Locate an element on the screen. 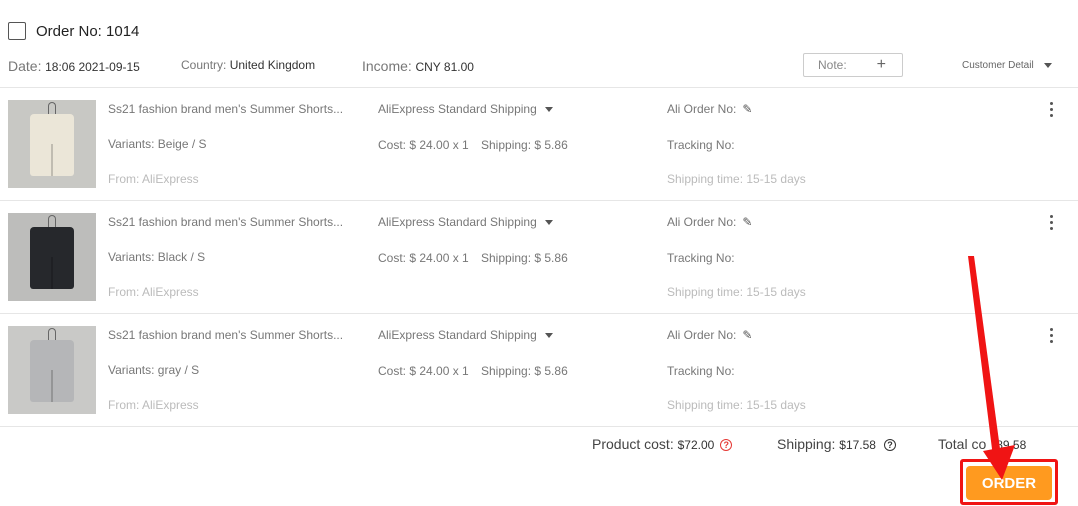 The image size is (1078, 506). order-select-checkbox is located at coordinates (17, 31).